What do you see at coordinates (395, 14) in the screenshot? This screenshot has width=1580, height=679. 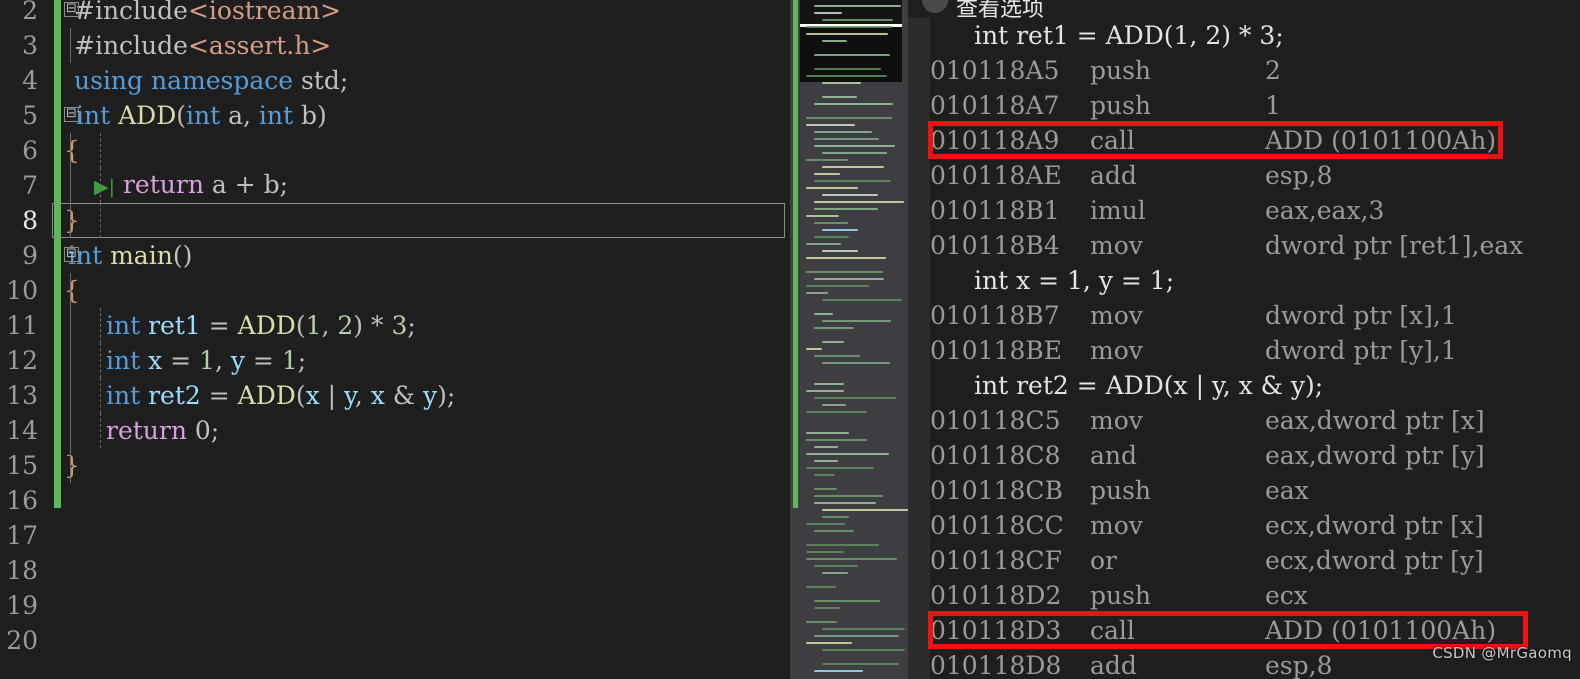 I see `code-line: 2 ⊟ #include<iostream>` at bounding box center [395, 14].